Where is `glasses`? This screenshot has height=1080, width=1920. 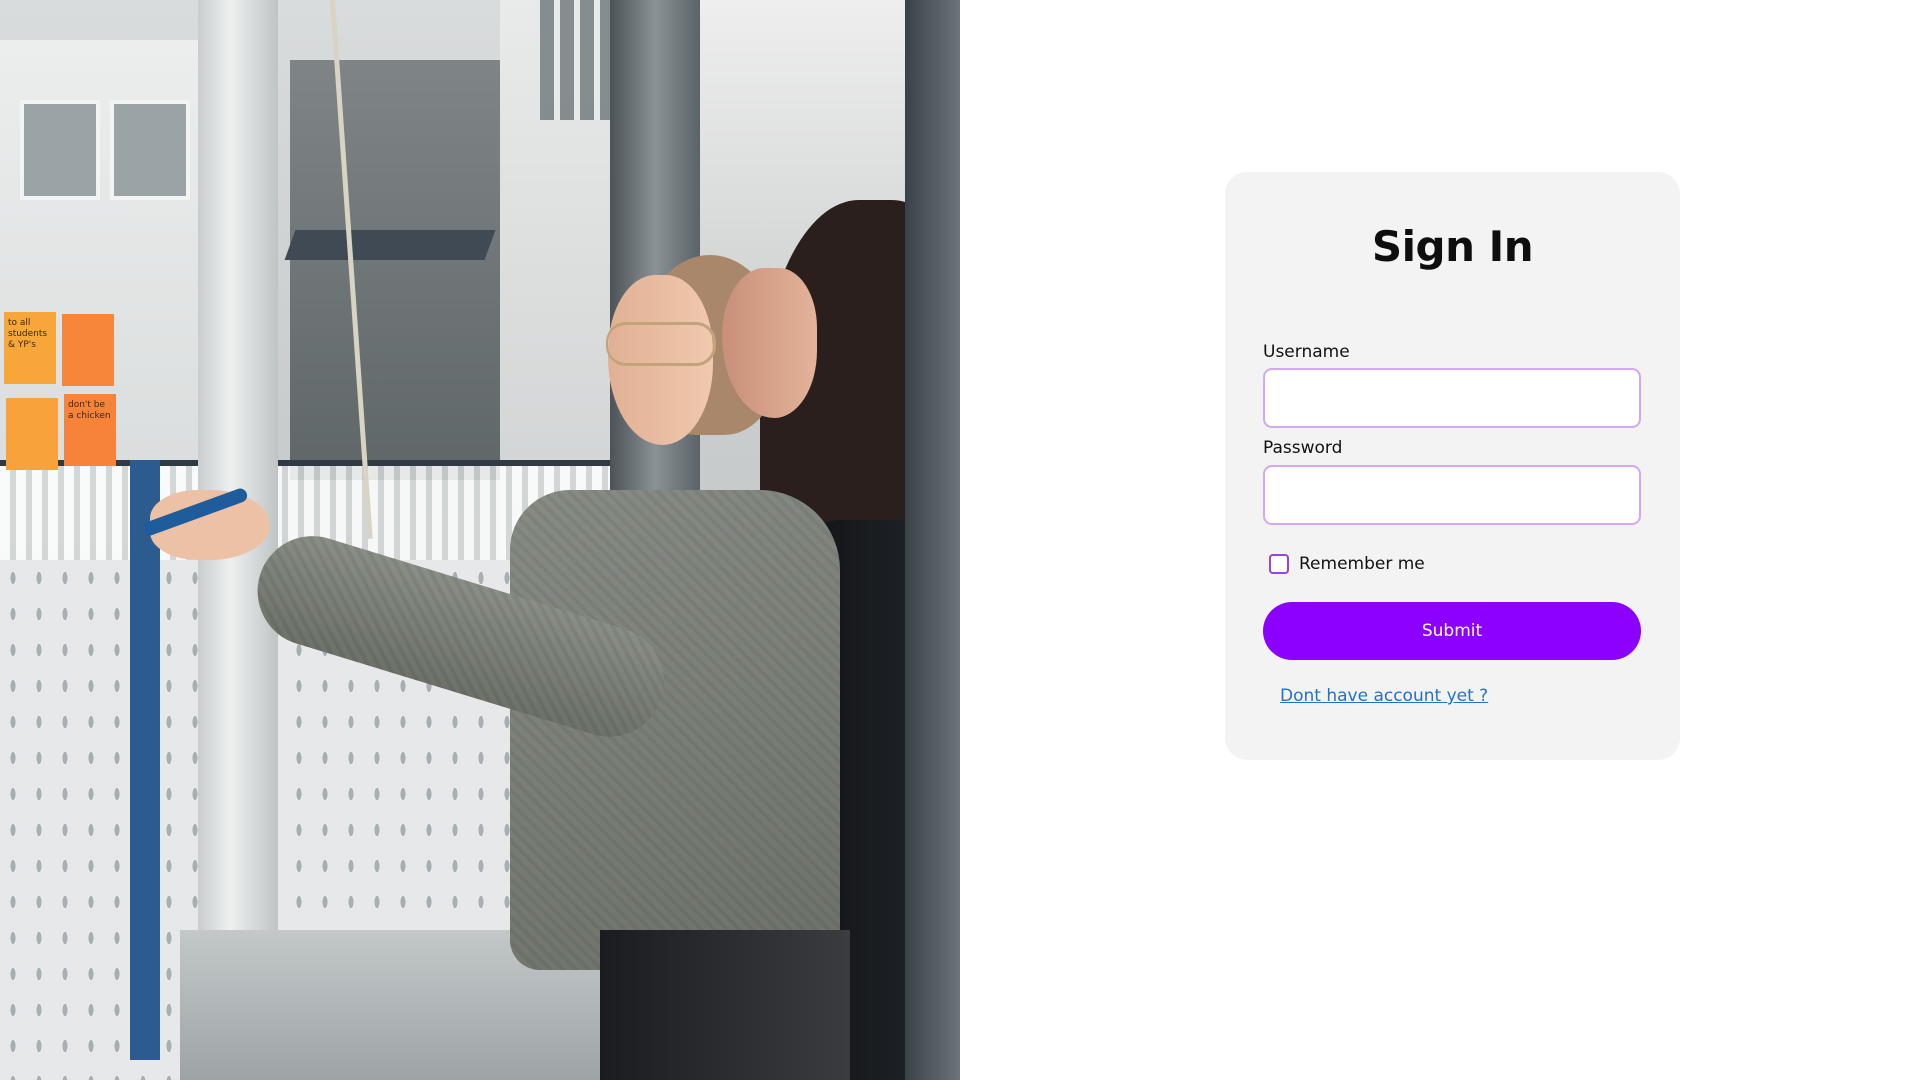 glasses is located at coordinates (661, 344).